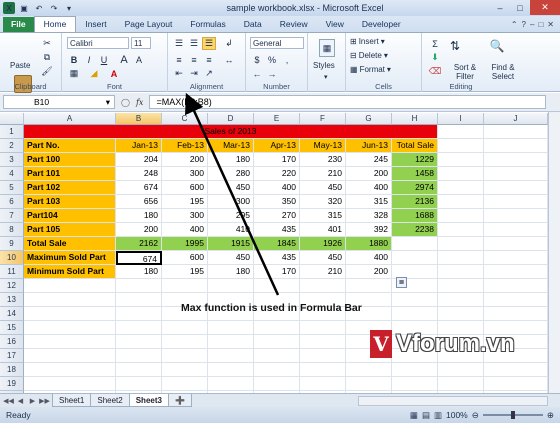  Describe the element at coordinates (500, 7) in the screenshot. I see `minimize-button: –` at that location.